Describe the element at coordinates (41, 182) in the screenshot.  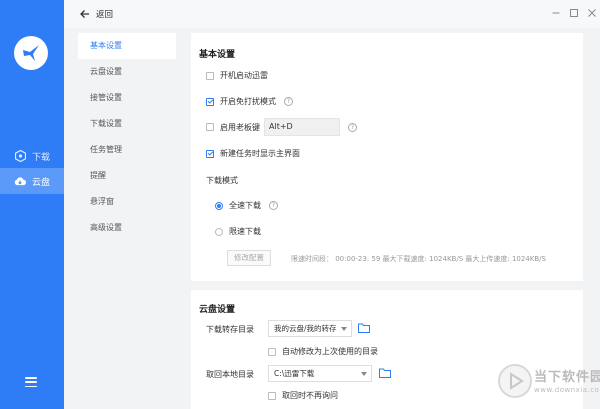
I see `sidebar-item-label: 云盘` at that location.